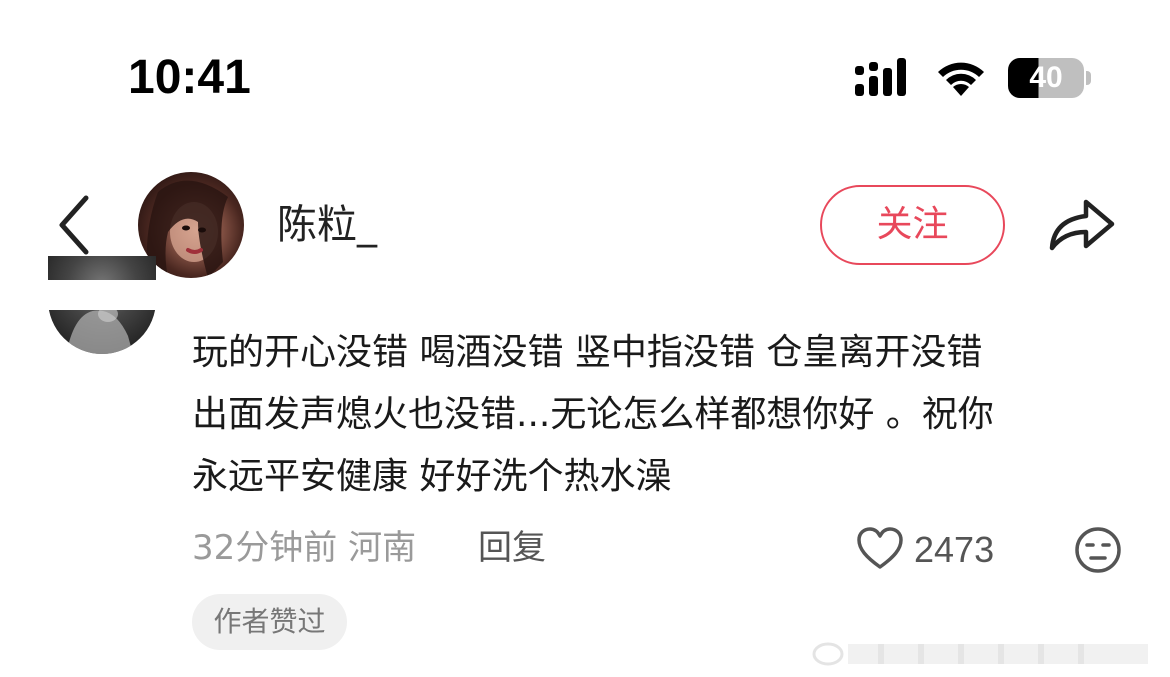 The height and width of the screenshot is (677, 1170). What do you see at coordinates (593, 414) in the screenshot?
I see `comment-line: 出面发声熄火也没错...无论怎么样都想你好 。祝你` at bounding box center [593, 414].